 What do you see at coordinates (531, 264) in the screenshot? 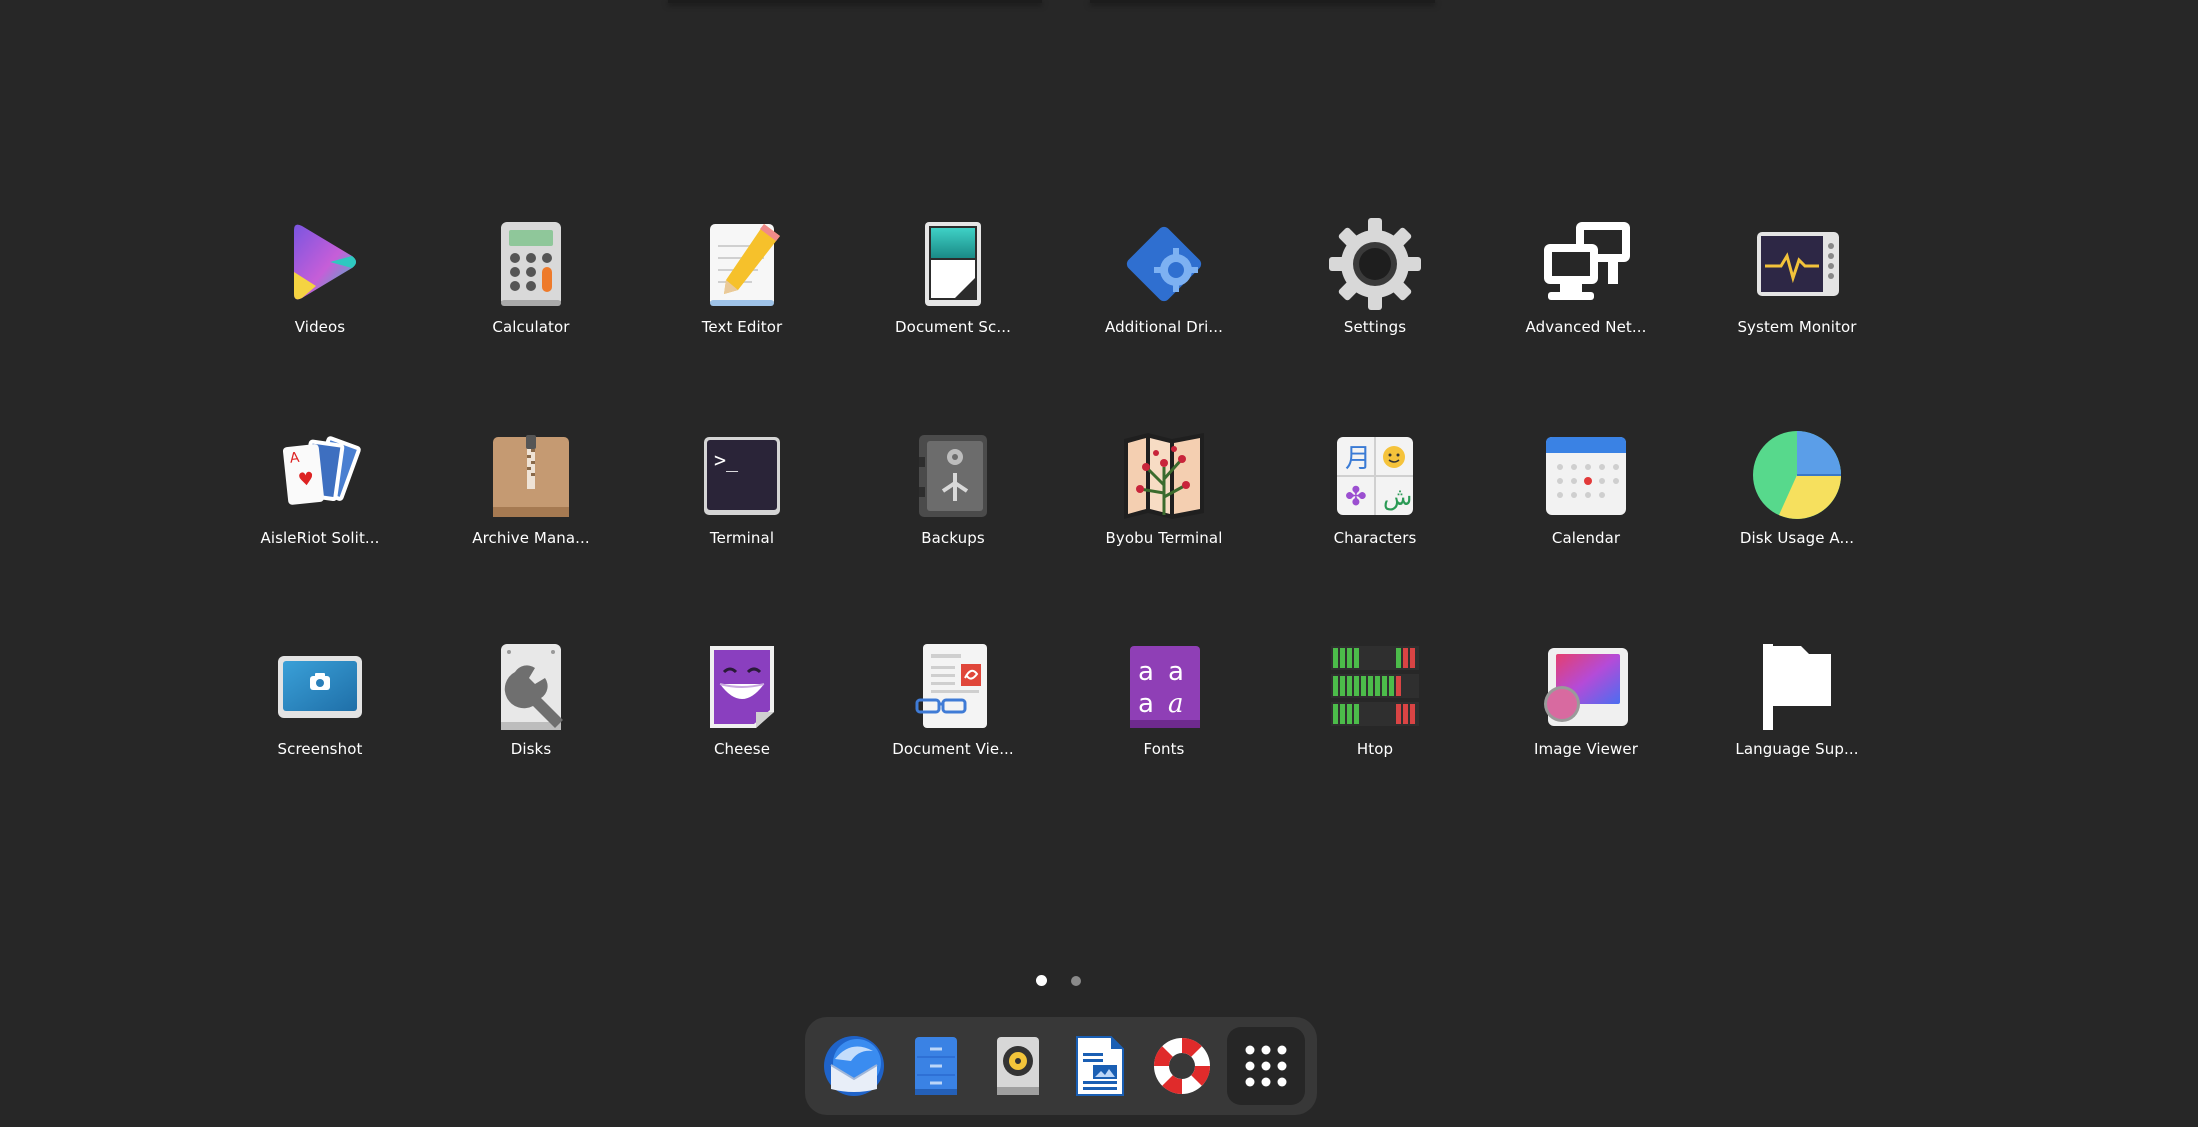
I see `calculator-icon` at bounding box center [531, 264].